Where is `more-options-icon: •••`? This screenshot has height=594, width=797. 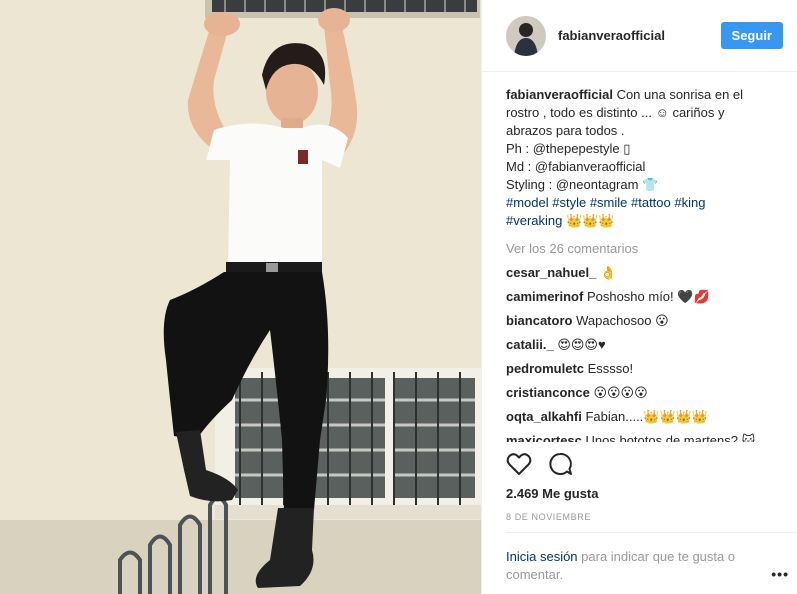 more-options-icon: ••• is located at coordinates (780, 574).